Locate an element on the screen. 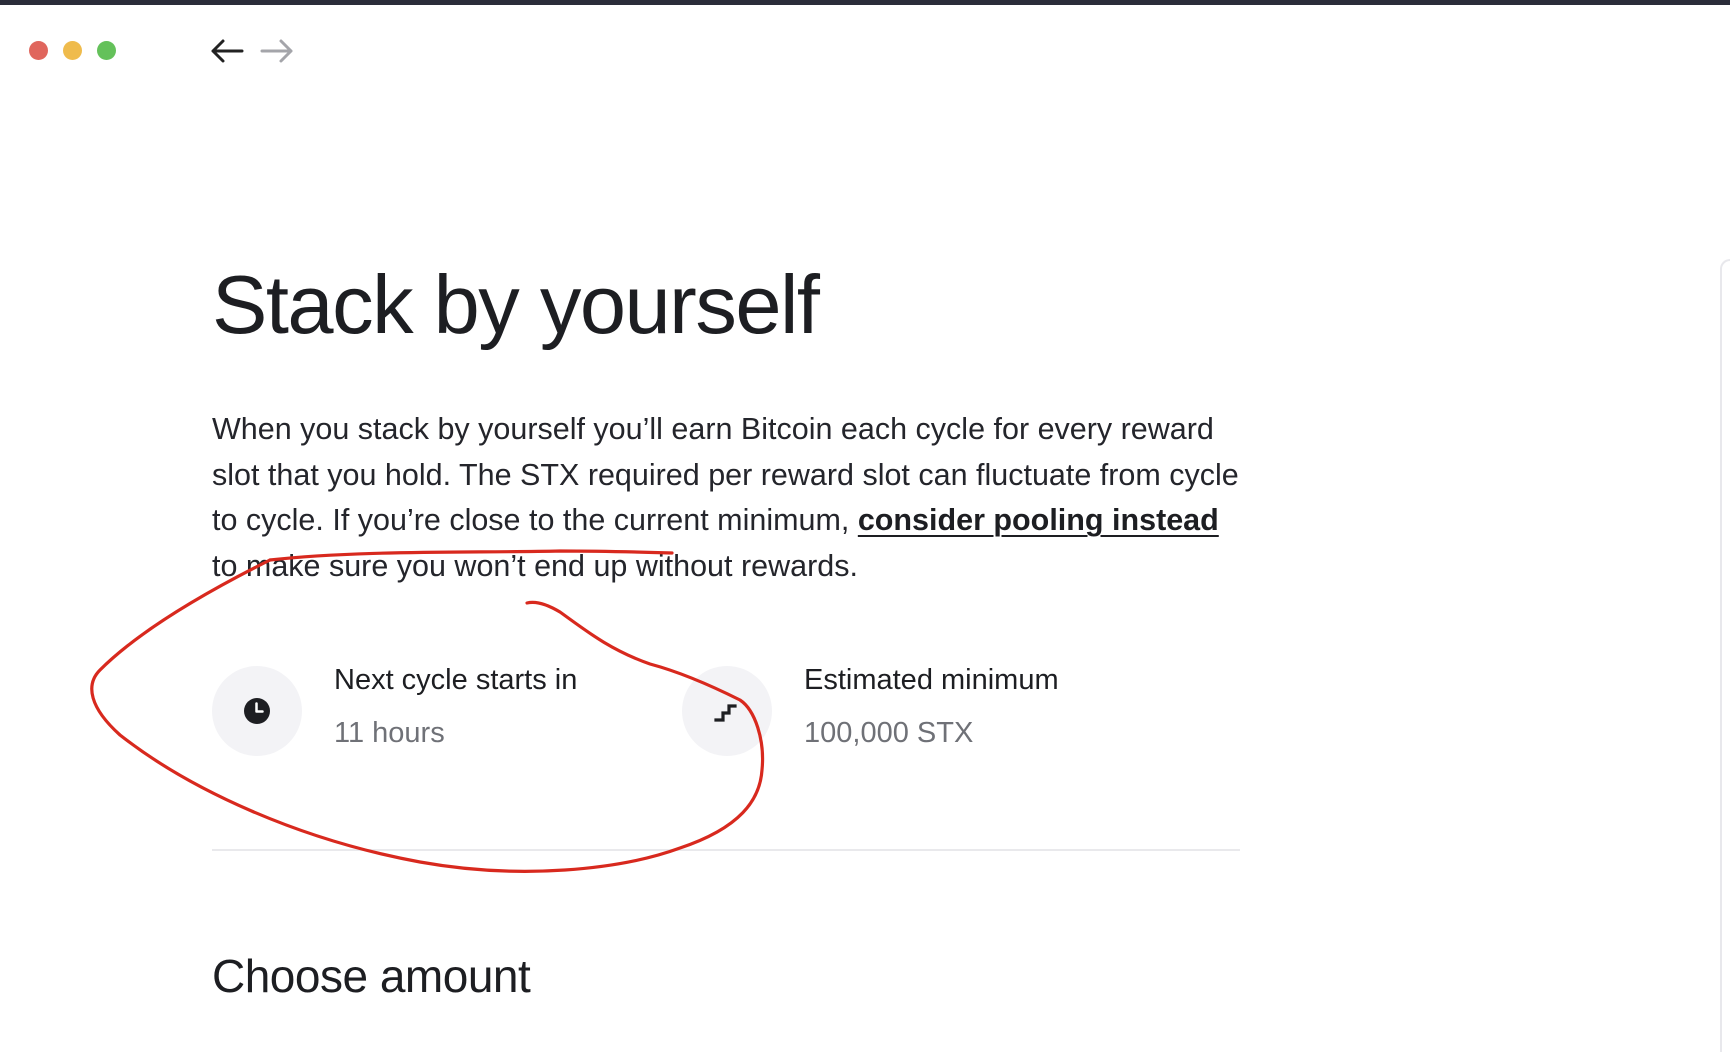 This screenshot has height=1052, width=1730. page-title: Stack by yourself is located at coordinates (516, 304).